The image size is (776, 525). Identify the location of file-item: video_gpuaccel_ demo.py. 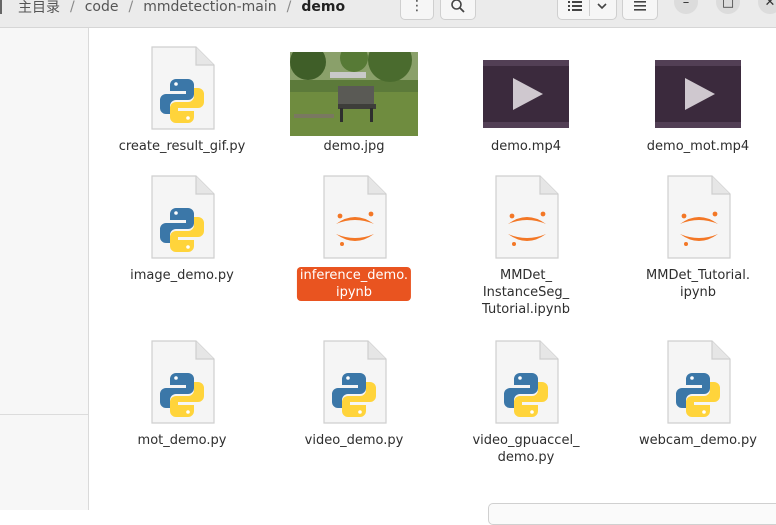
(526, 413).